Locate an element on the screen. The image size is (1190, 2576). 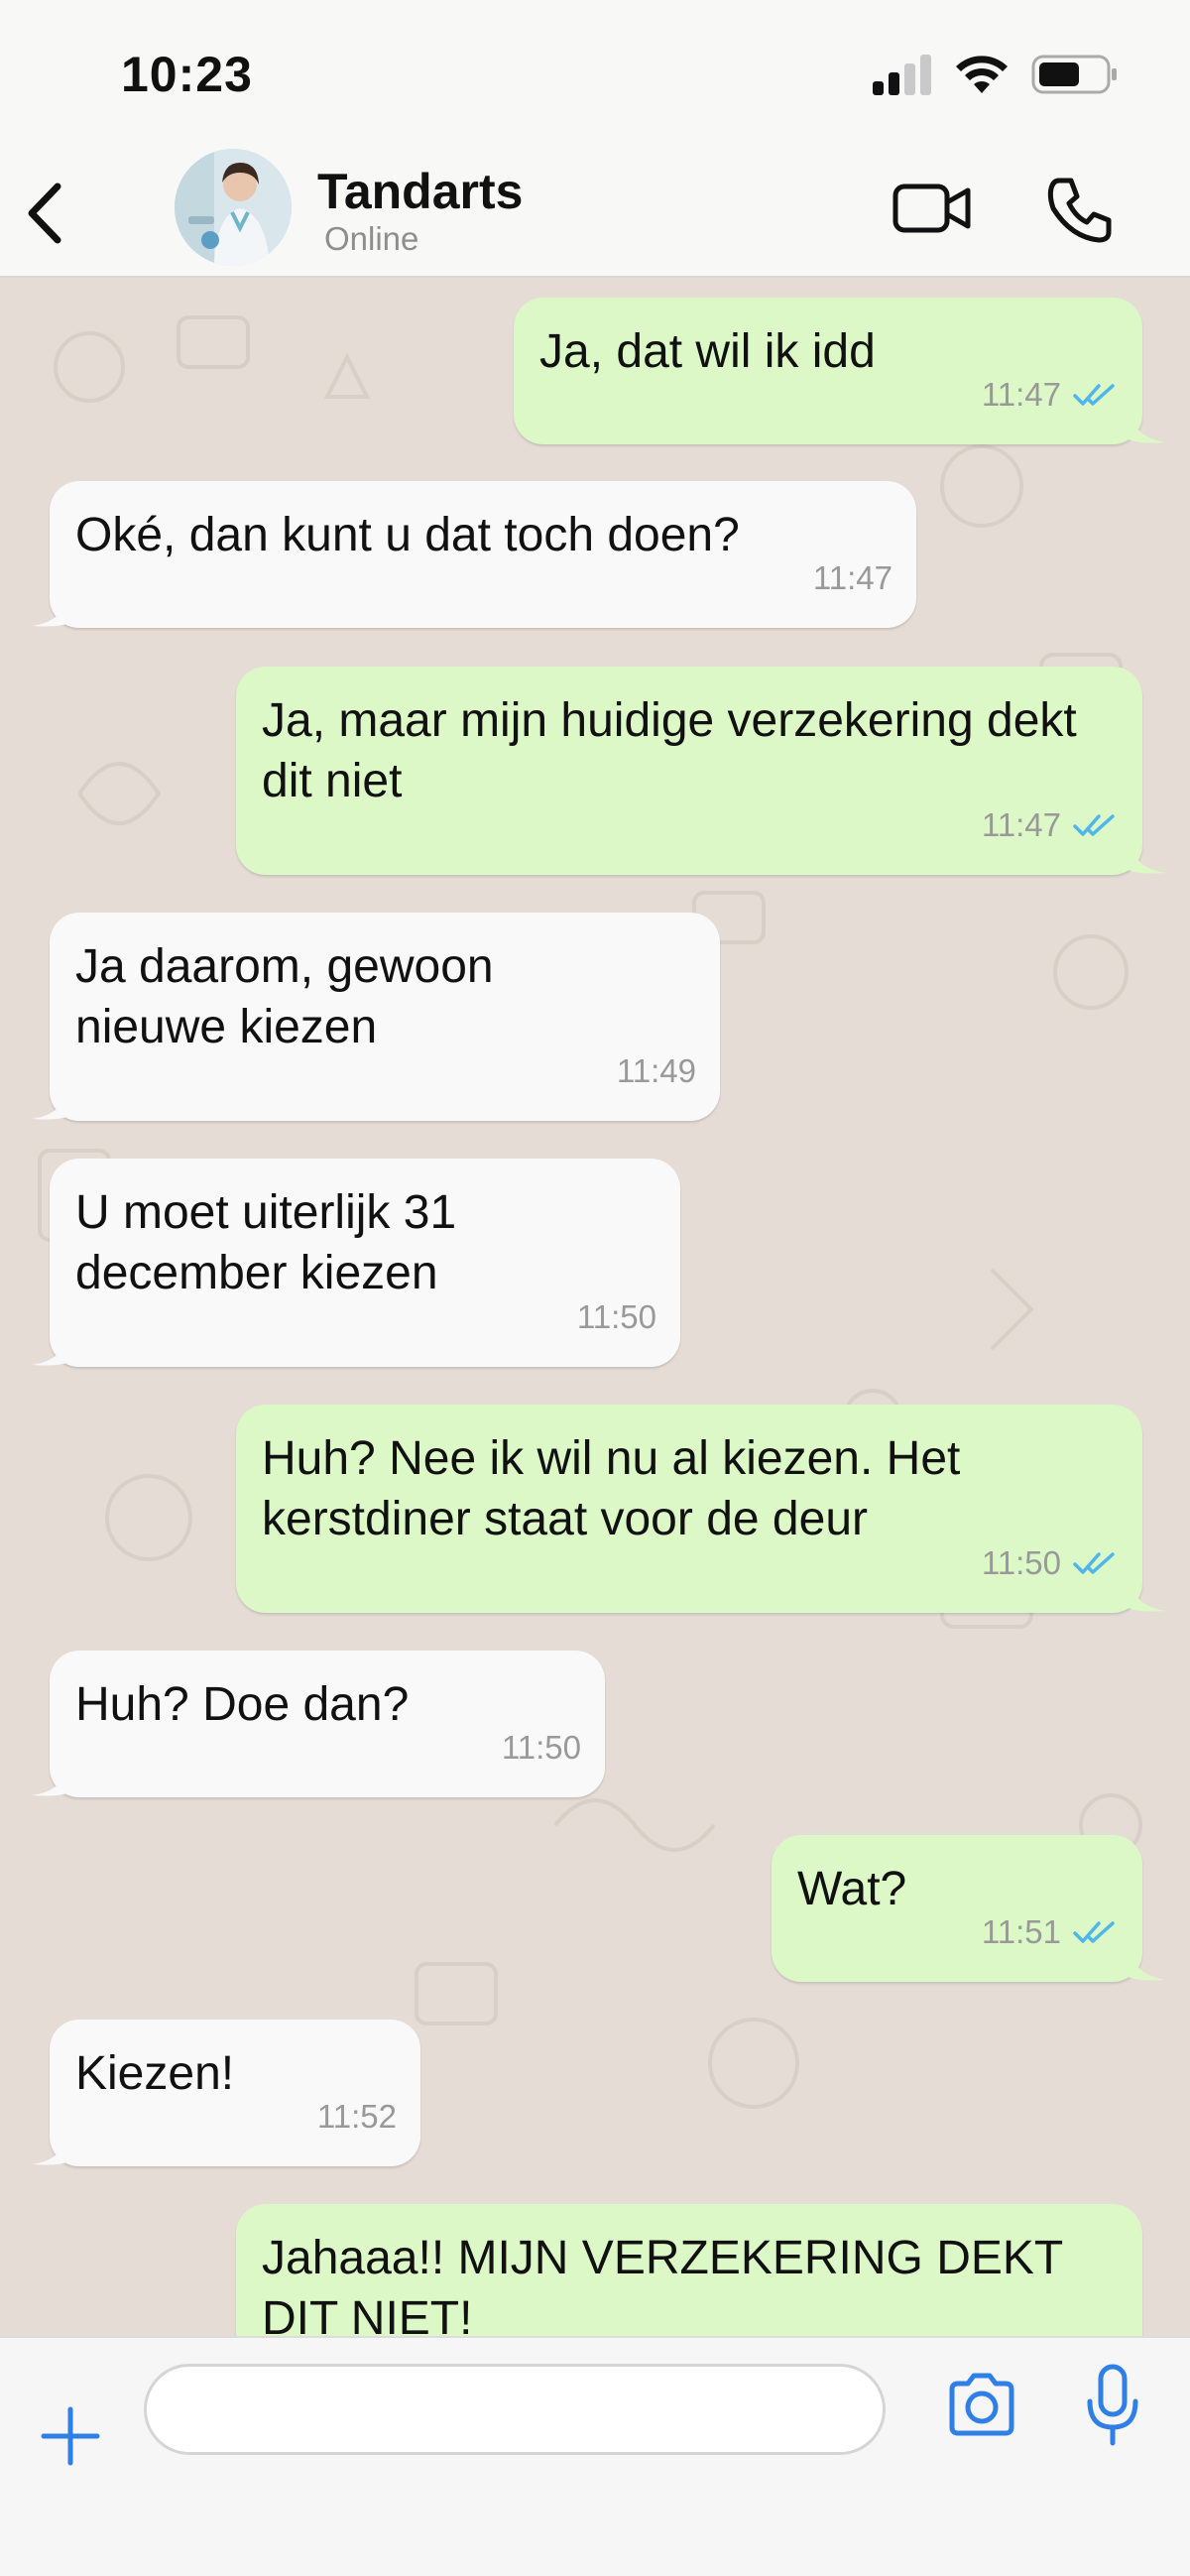
message-time: 11:51 is located at coordinates (1021, 1931).